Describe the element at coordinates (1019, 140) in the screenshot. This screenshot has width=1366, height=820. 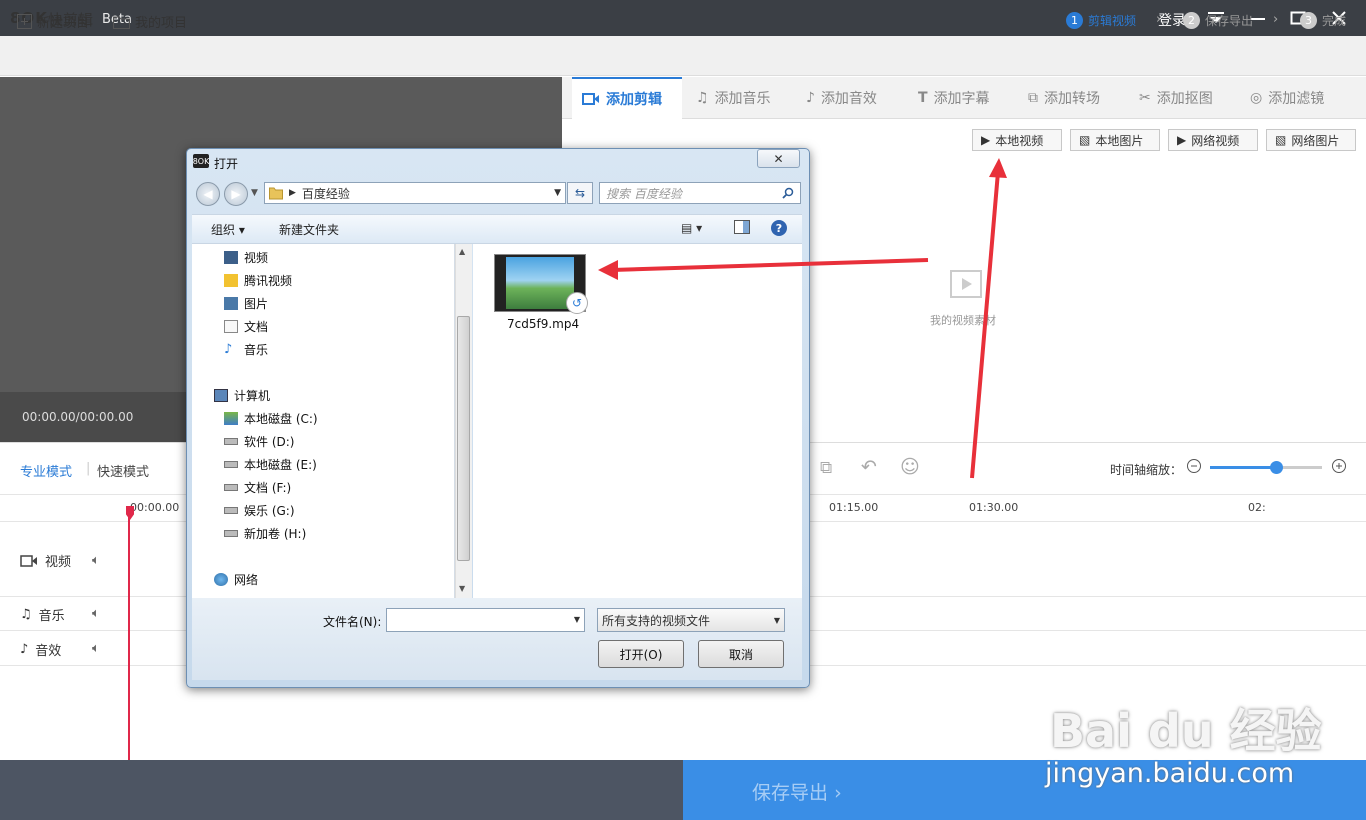
I see `source-label: 本地视频` at that location.